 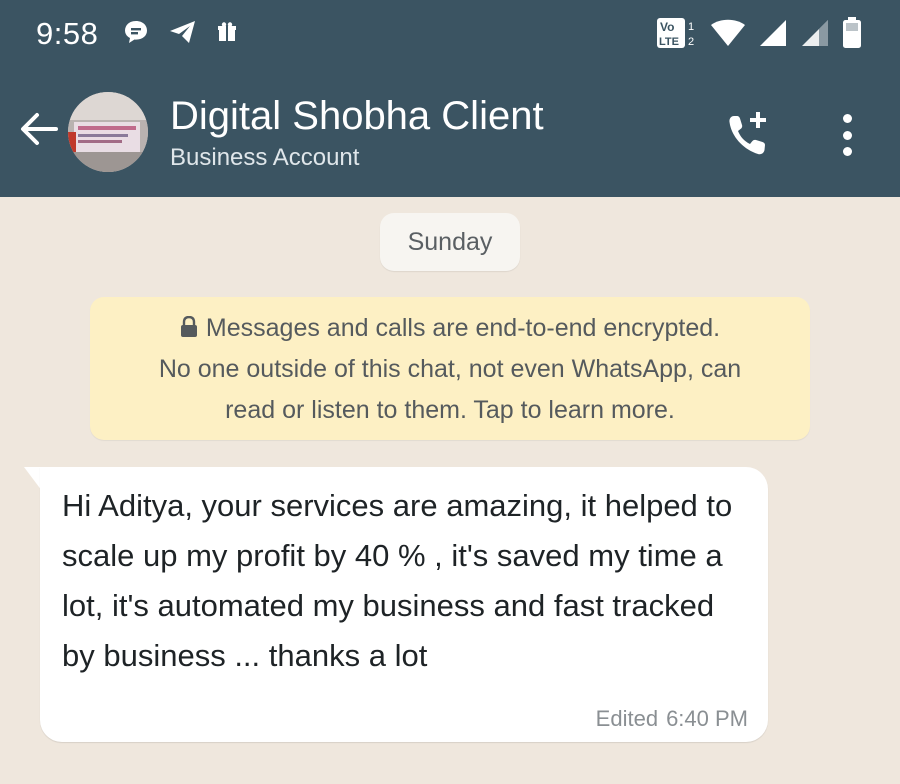 What do you see at coordinates (227, 34) in the screenshot?
I see `gift-icon` at bounding box center [227, 34].